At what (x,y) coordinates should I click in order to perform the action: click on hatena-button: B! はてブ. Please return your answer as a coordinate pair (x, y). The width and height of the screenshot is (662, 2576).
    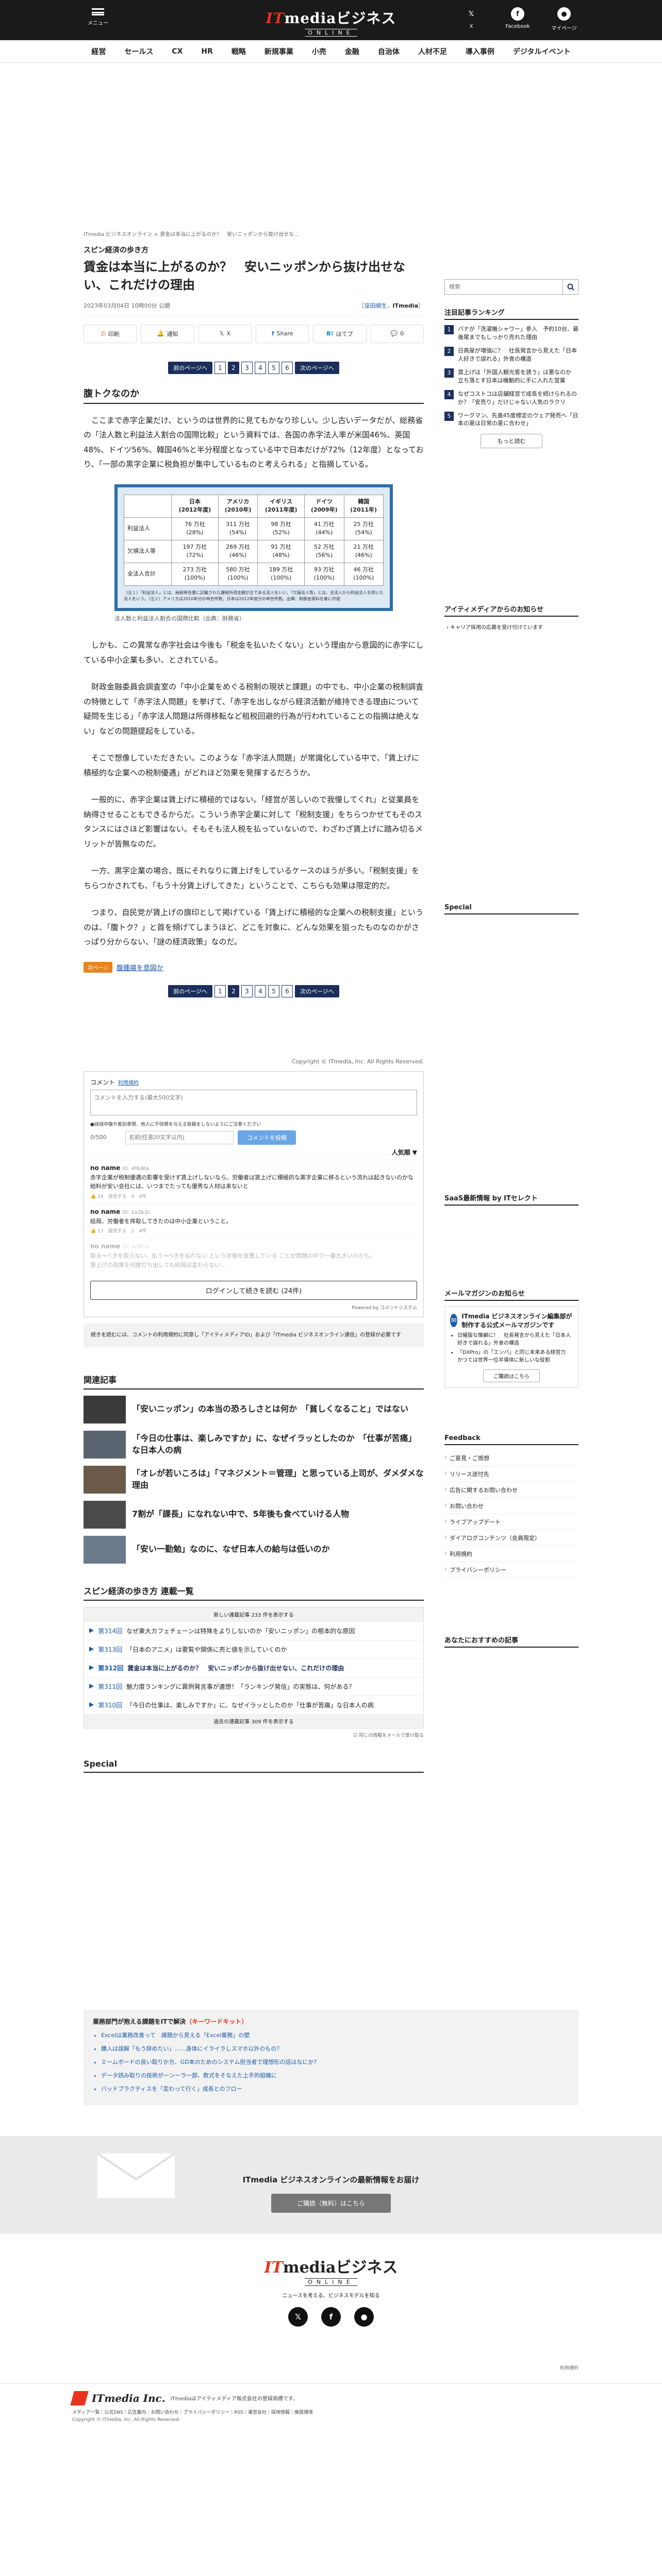
    Looking at the image, I should click on (340, 333).